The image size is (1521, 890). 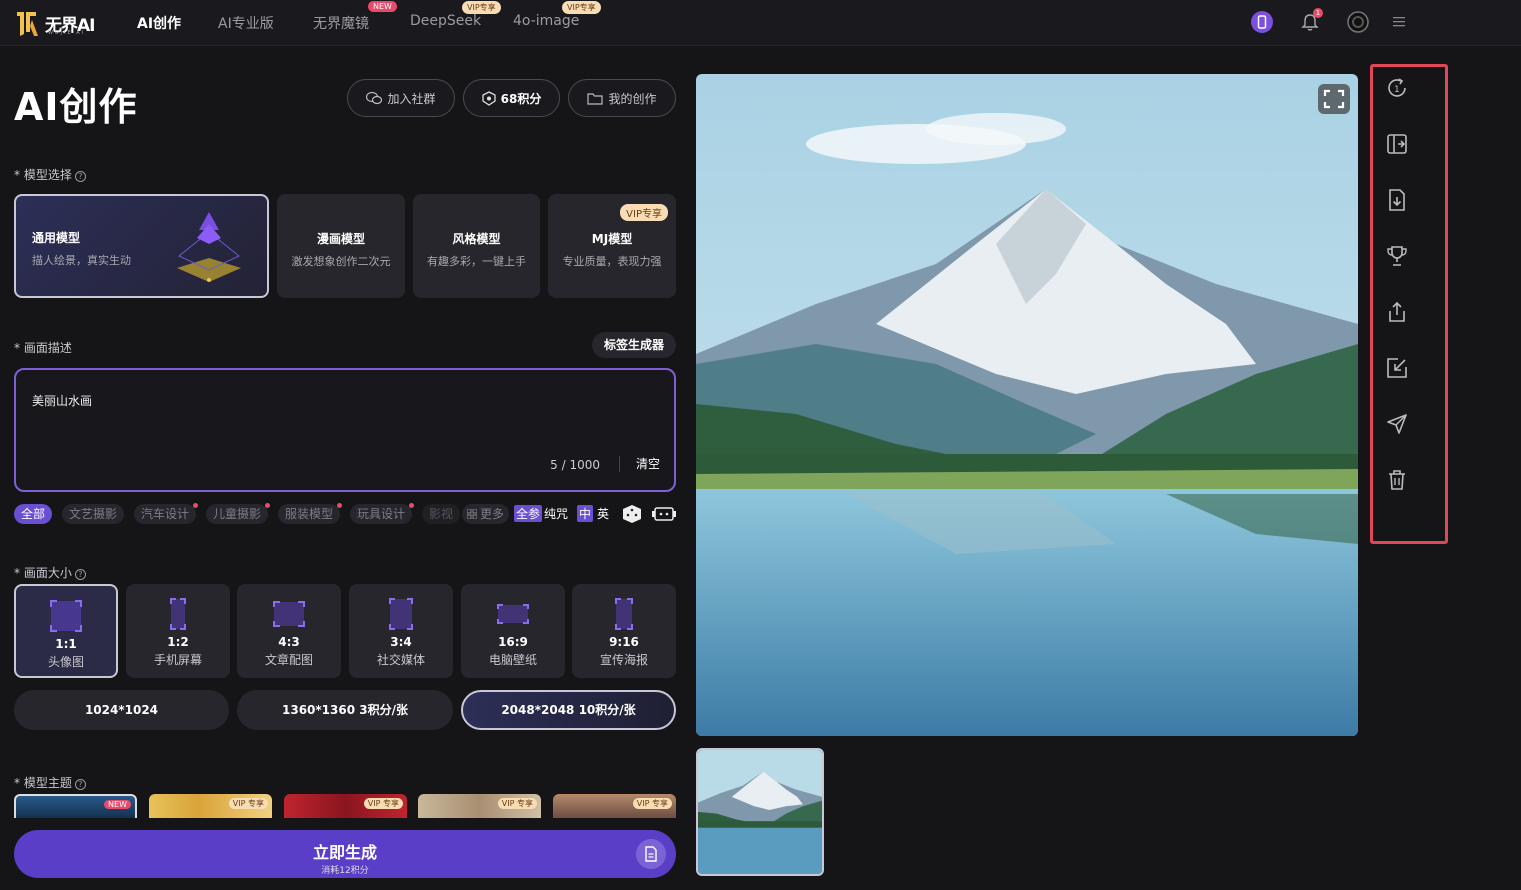 I want to click on my-creations-button: 我的创作, so click(x=622, y=98).